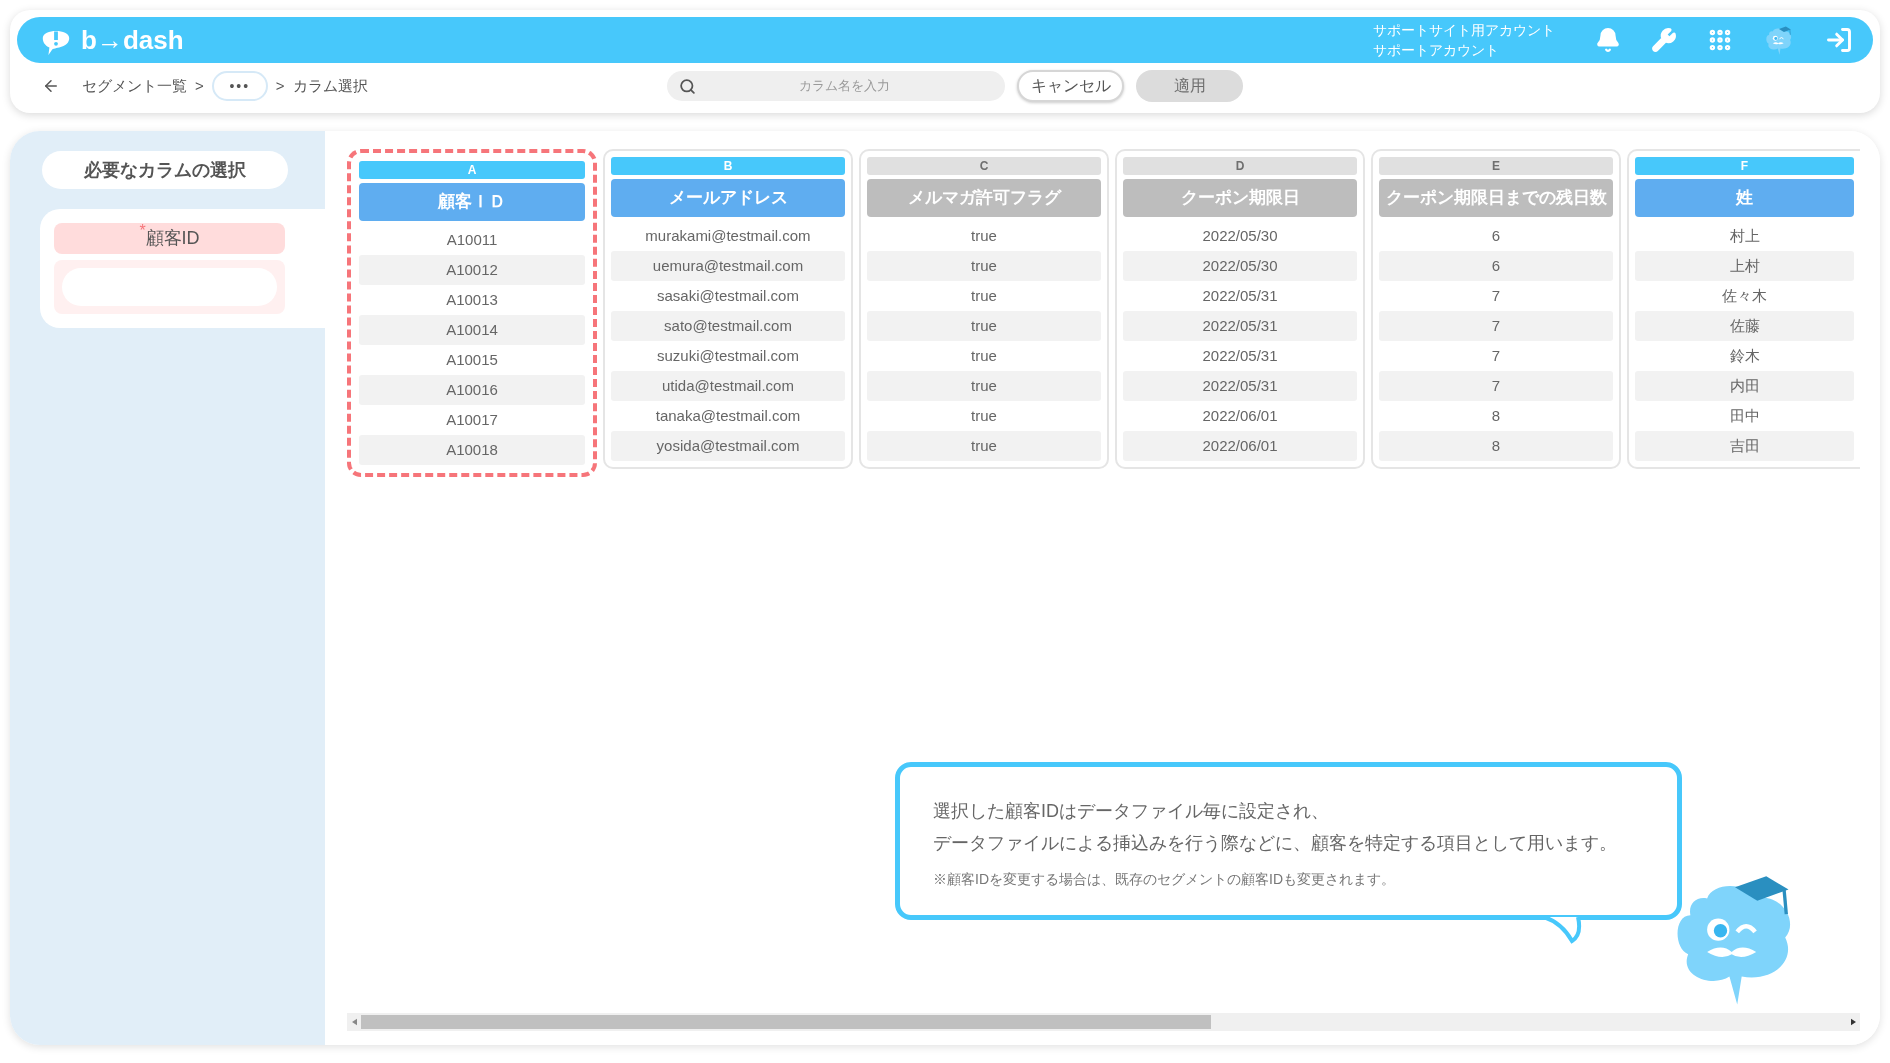 The width and height of the screenshot is (1890, 1063). What do you see at coordinates (1496, 266) in the screenshot?
I see `table-cell: 6` at bounding box center [1496, 266].